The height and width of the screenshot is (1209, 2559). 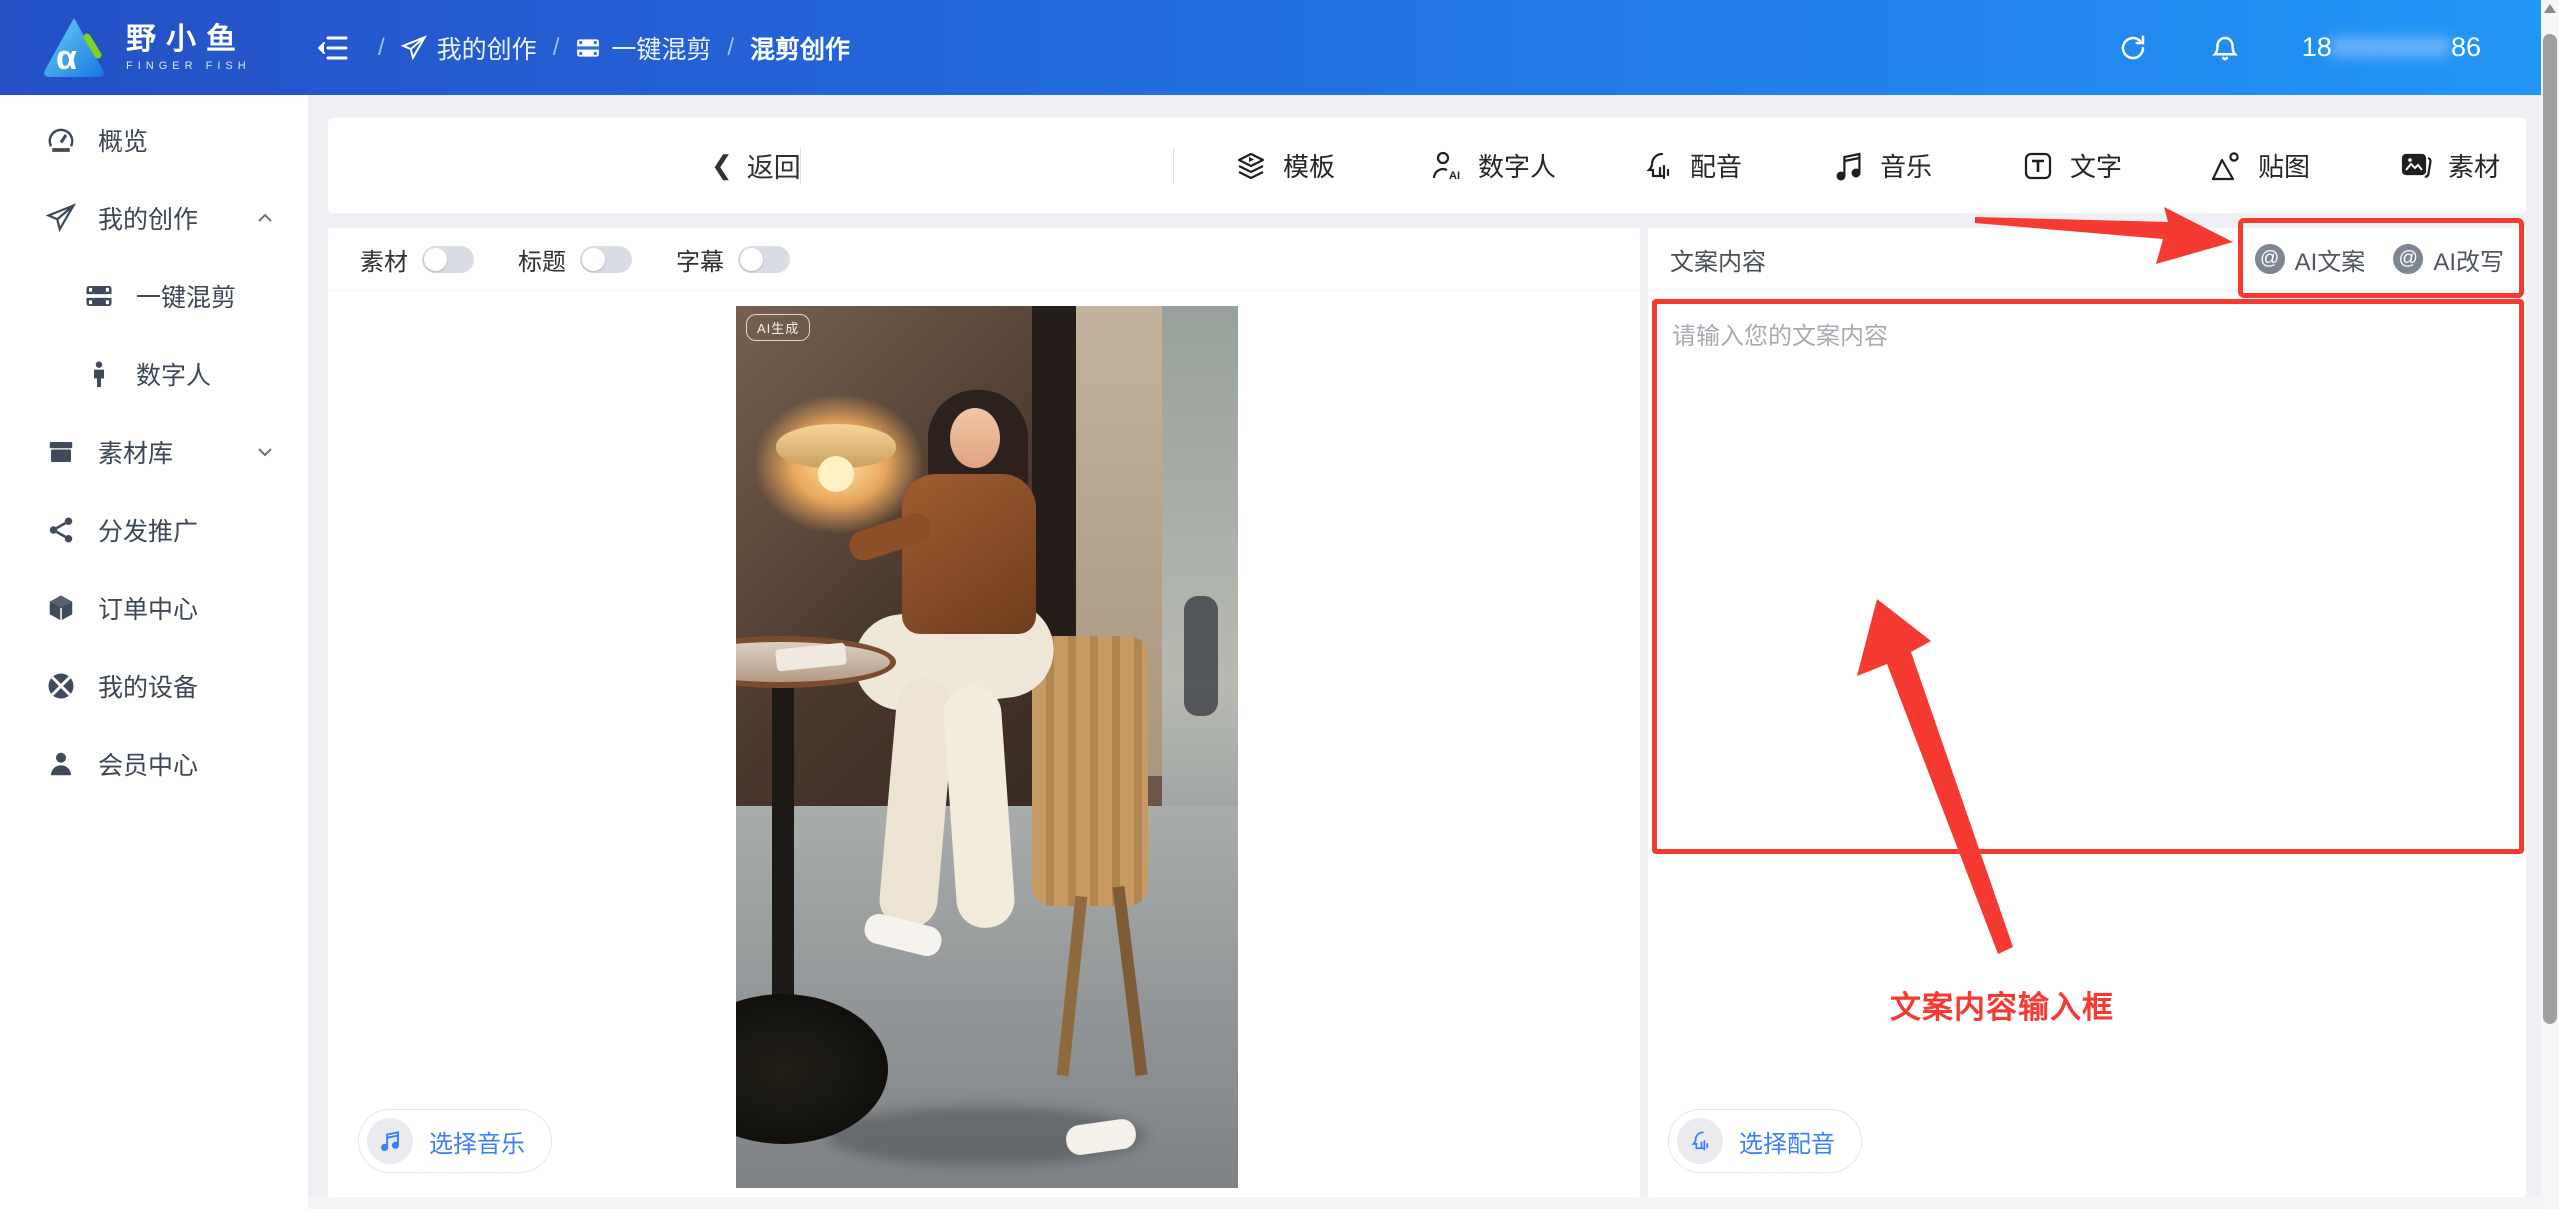 What do you see at coordinates (154, 218) in the screenshot?
I see `sidebar-item-my-creations: 我的创作` at bounding box center [154, 218].